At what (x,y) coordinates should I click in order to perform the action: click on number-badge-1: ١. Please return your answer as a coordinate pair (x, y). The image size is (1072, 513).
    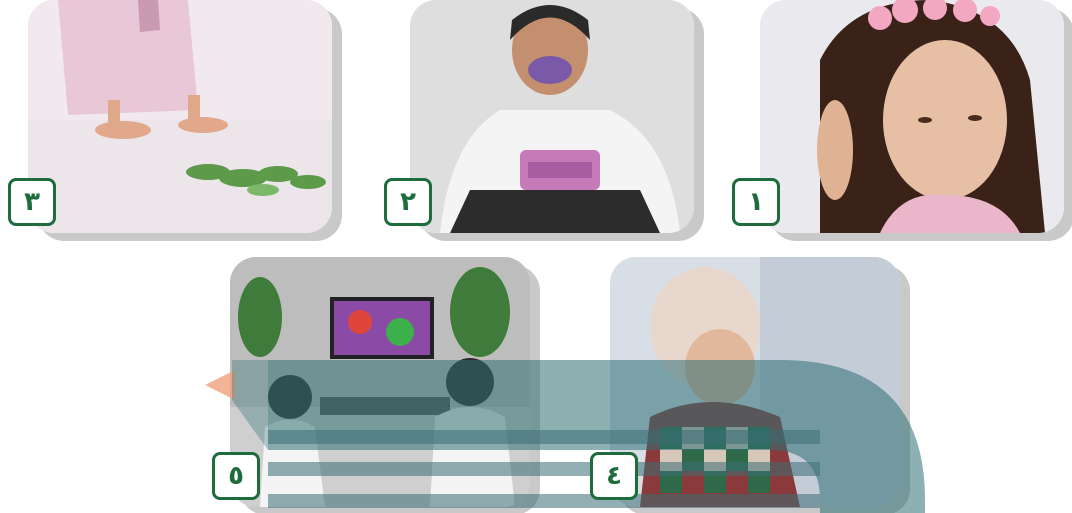
    Looking at the image, I should click on (756, 202).